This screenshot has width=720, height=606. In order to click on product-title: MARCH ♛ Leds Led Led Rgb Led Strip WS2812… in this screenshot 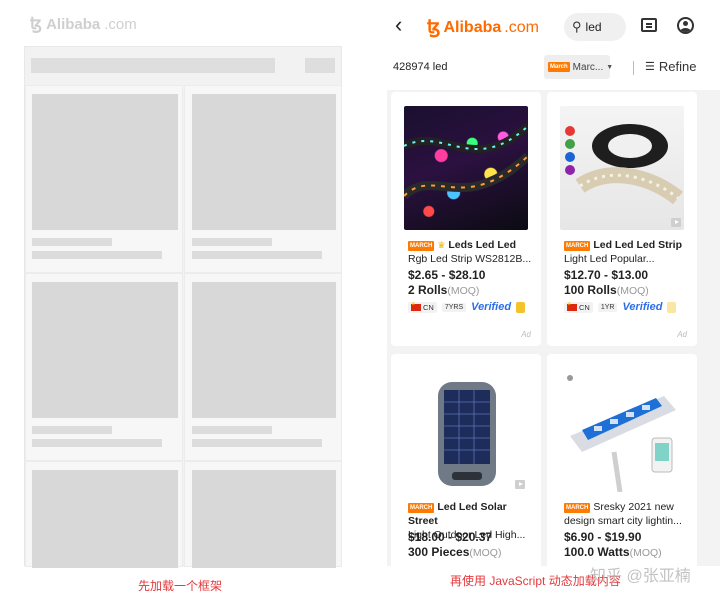, I will do `click(470, 252)`.